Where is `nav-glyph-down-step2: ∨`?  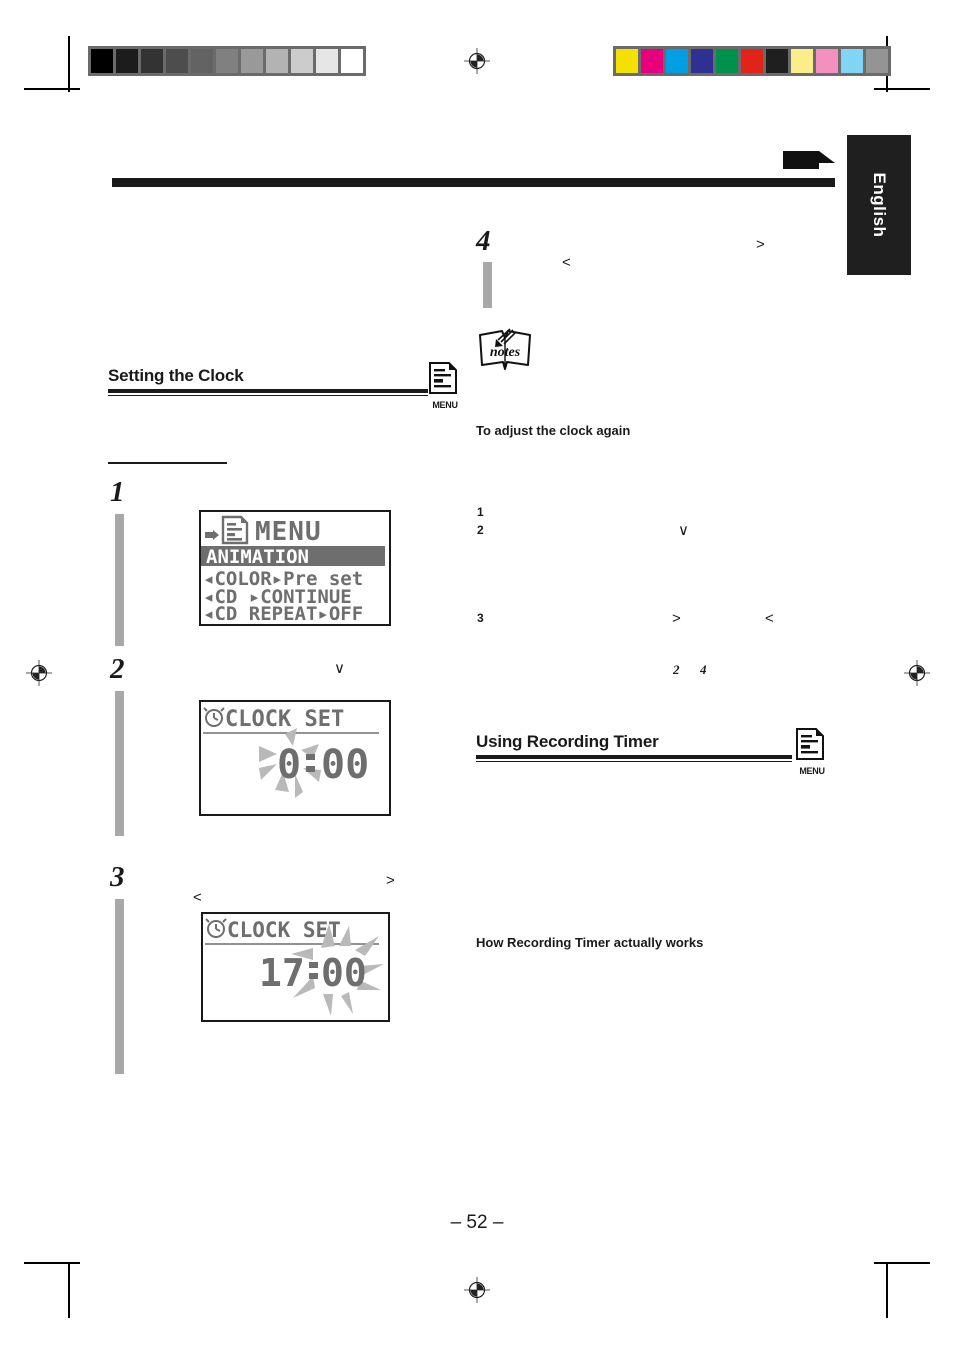 nav-glyph-down-step2: ∨ is located at coordinates (339, 668).